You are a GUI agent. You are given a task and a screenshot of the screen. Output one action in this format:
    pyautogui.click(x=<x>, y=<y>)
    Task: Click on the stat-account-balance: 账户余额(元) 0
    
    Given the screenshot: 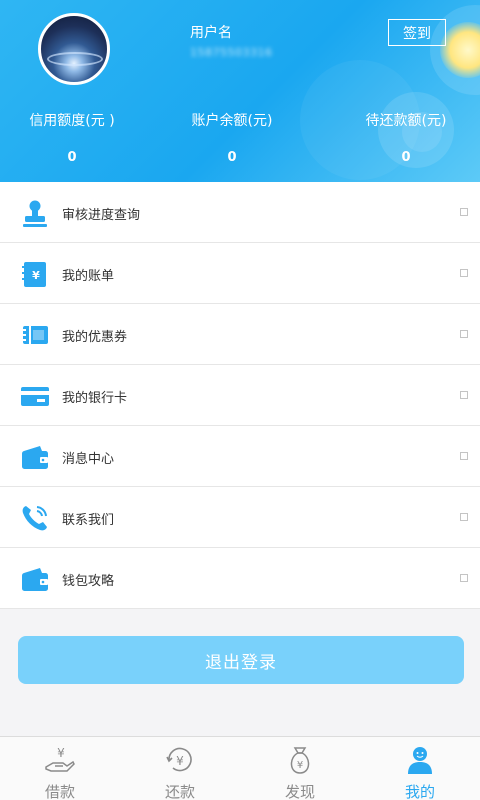 What is the action you would take?
    pyautogui.click(x=232, y=137)
    